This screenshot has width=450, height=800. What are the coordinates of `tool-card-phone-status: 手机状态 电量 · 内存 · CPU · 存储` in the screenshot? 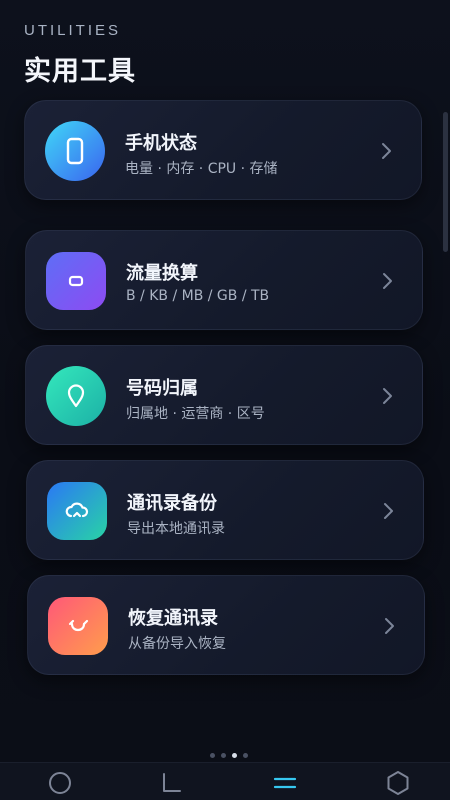 It's located at (223, 150).